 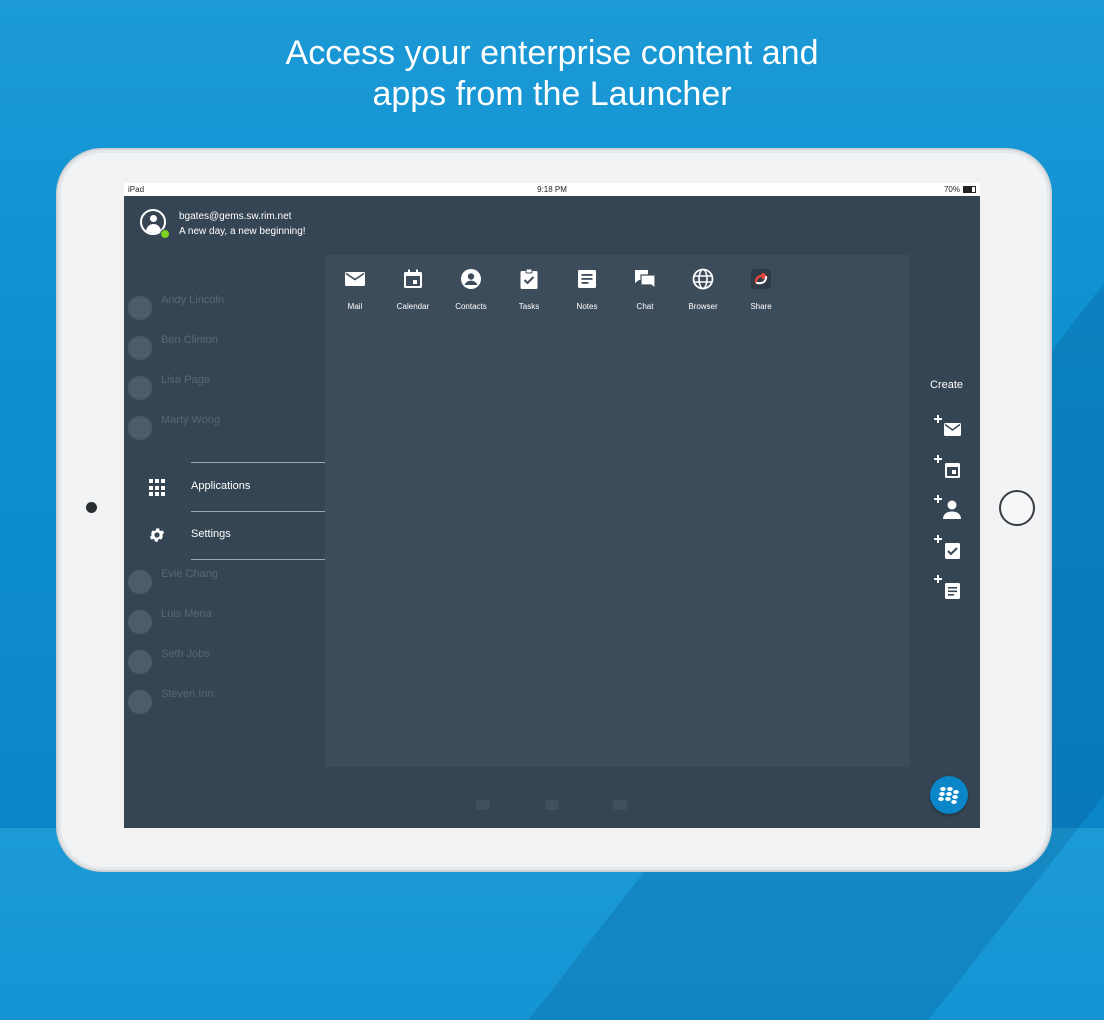 I want to click on new-contact-icon, so click(x=949, y=508).